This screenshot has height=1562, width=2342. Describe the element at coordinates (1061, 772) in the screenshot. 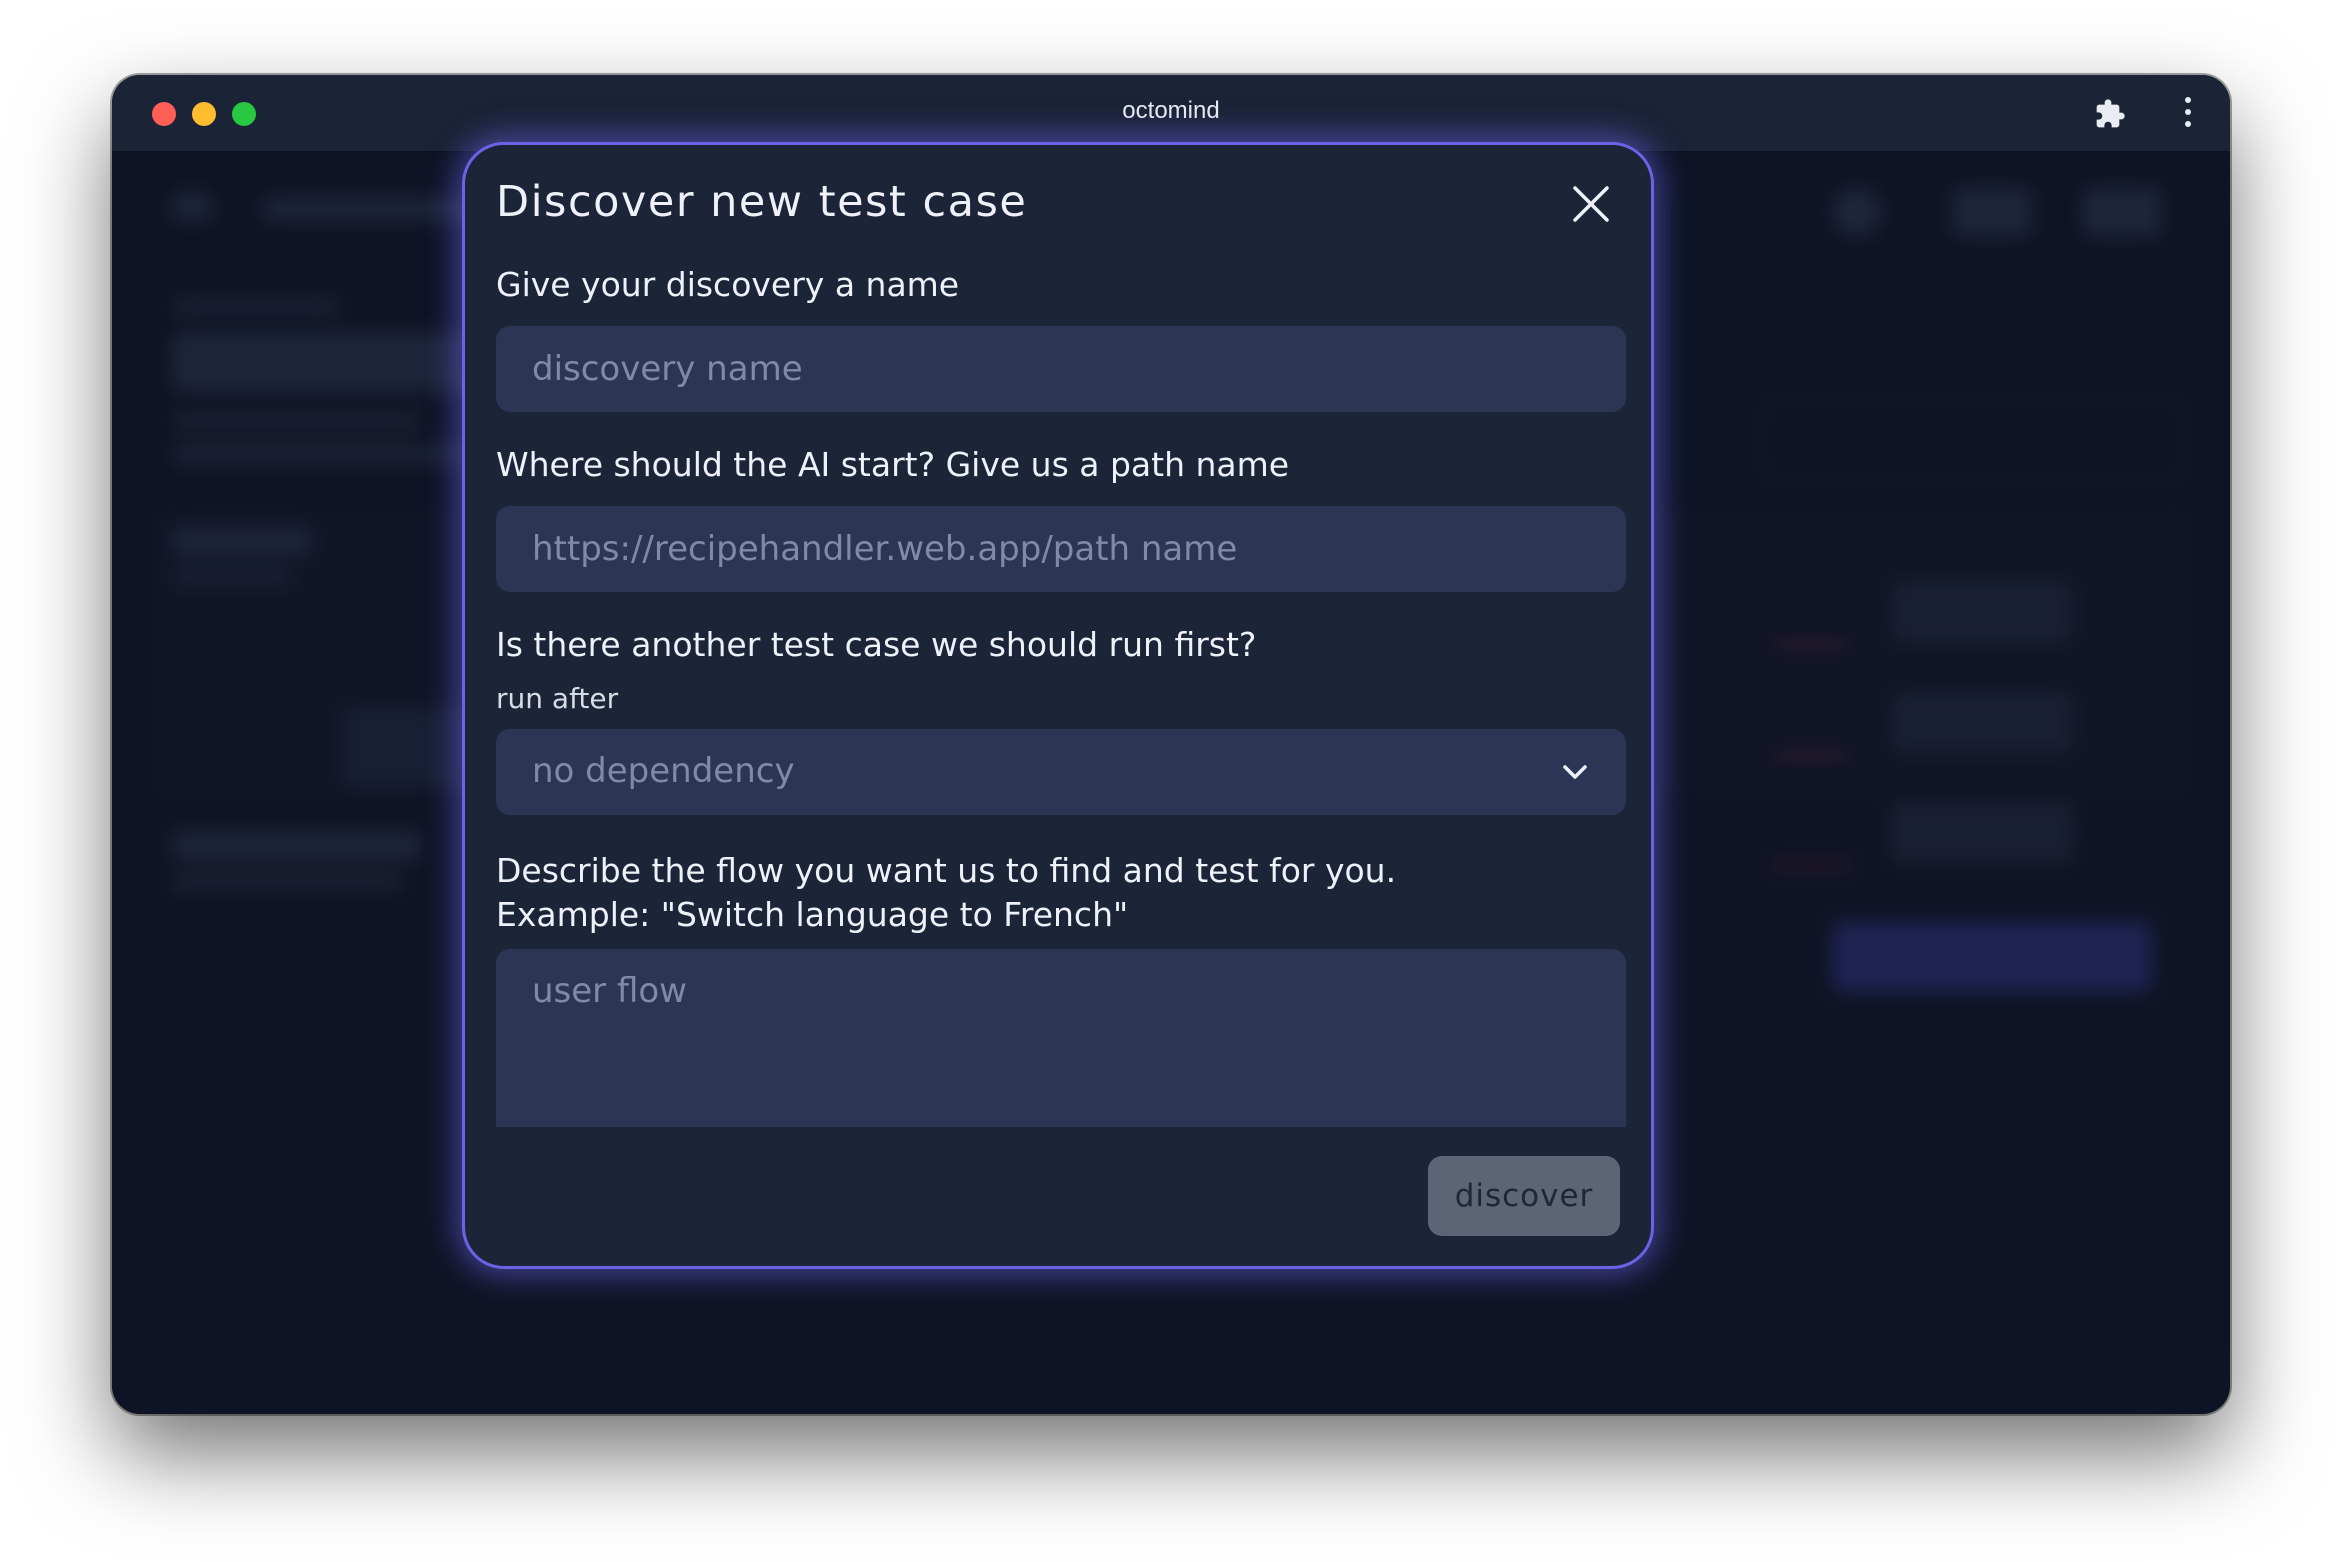

I see `dependency-select: no dependency` at that location.